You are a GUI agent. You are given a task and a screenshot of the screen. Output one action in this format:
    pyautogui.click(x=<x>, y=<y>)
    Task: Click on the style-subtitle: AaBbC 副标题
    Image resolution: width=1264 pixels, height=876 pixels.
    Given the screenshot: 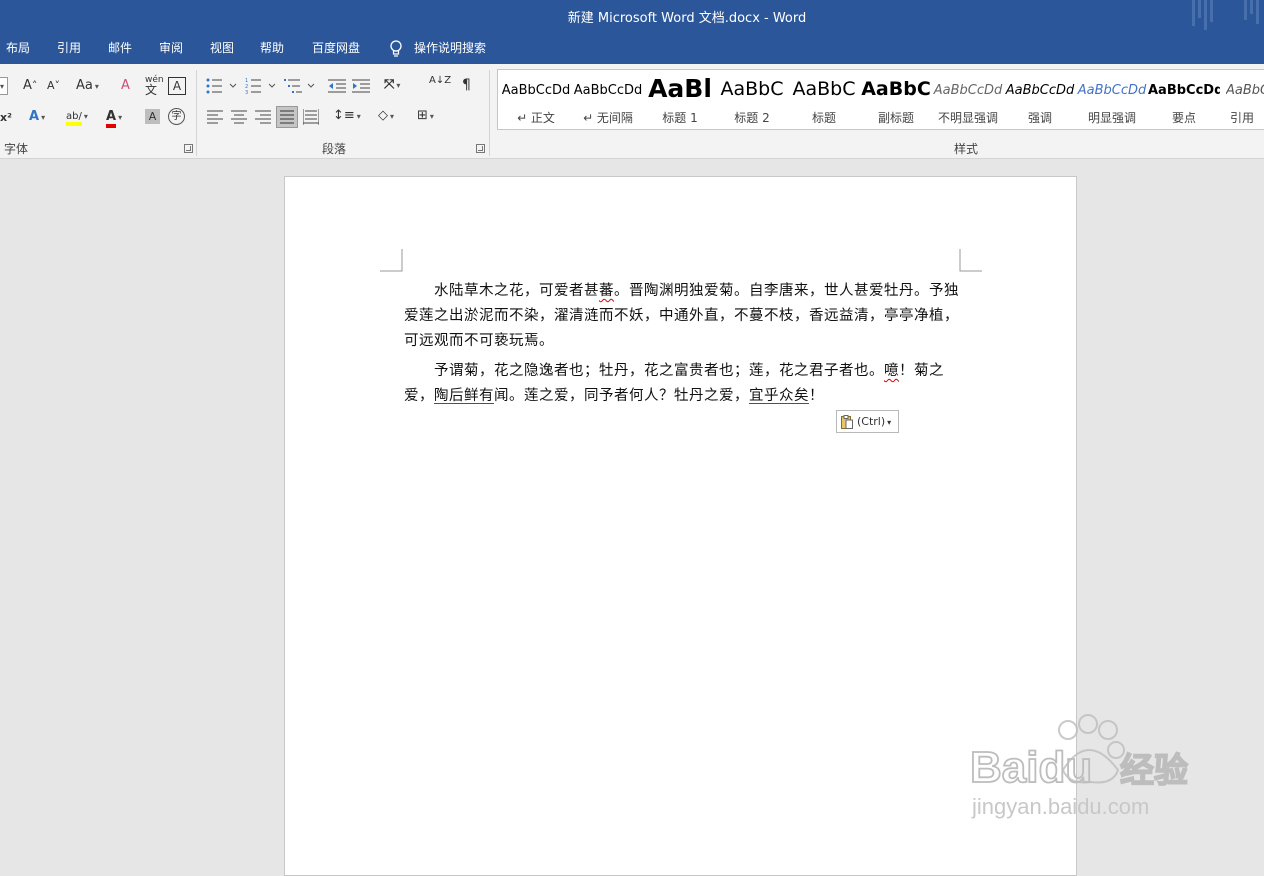 What is the action you would take?
    pyautogui.click(x=896, y=99)
    